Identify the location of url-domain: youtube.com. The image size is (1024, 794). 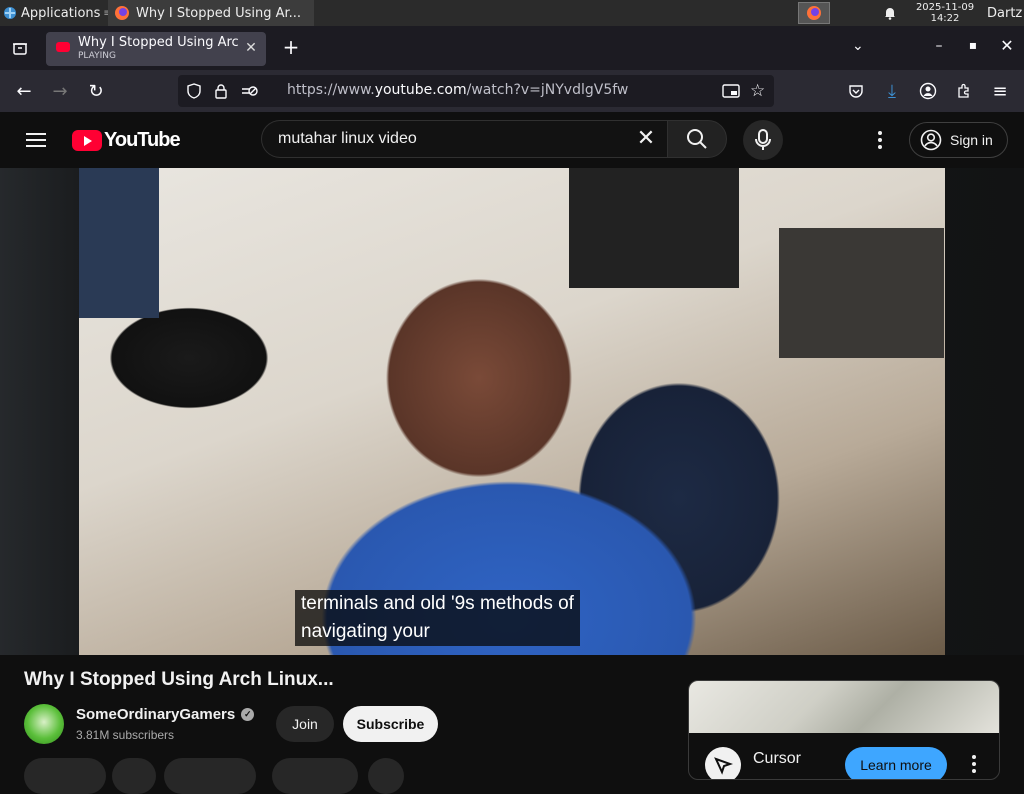
(420, 90).